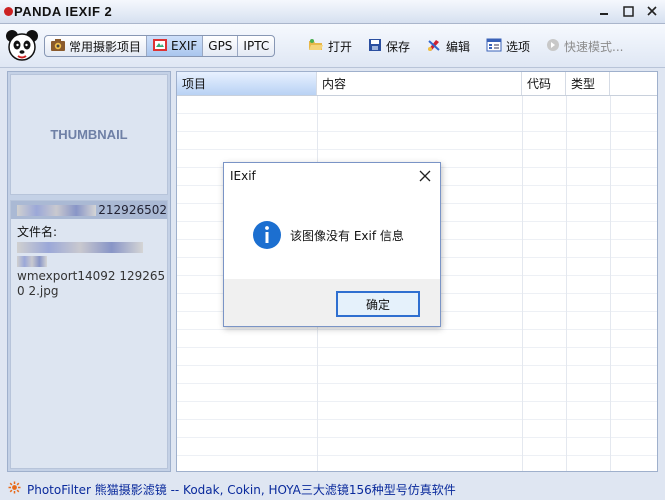  What do you see at coordinates (37, 232) in the screenshot?
I see `filename-label: 文件名:` at bounding box center [37, 232].